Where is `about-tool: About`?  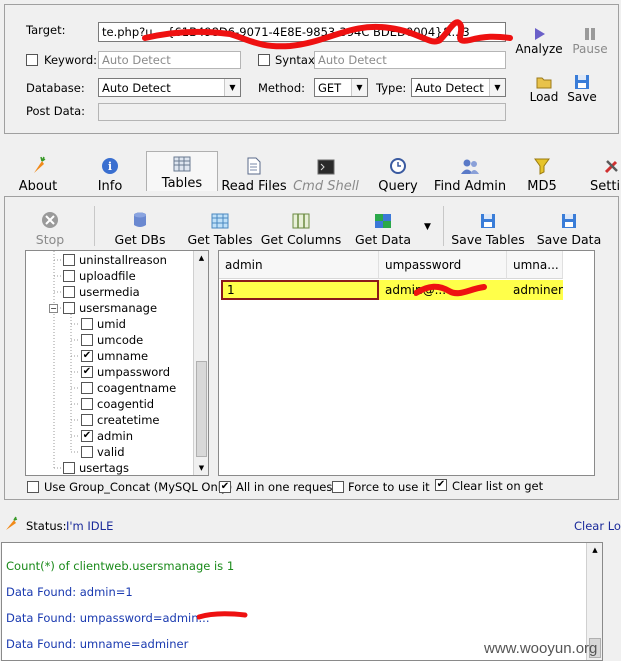
about-tool: About is located at coordinates (38, 173).